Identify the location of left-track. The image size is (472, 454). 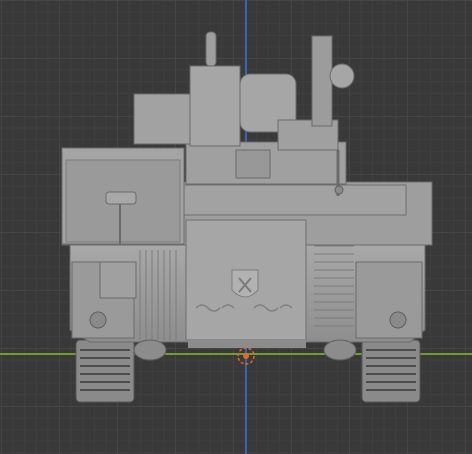
(105, 371).